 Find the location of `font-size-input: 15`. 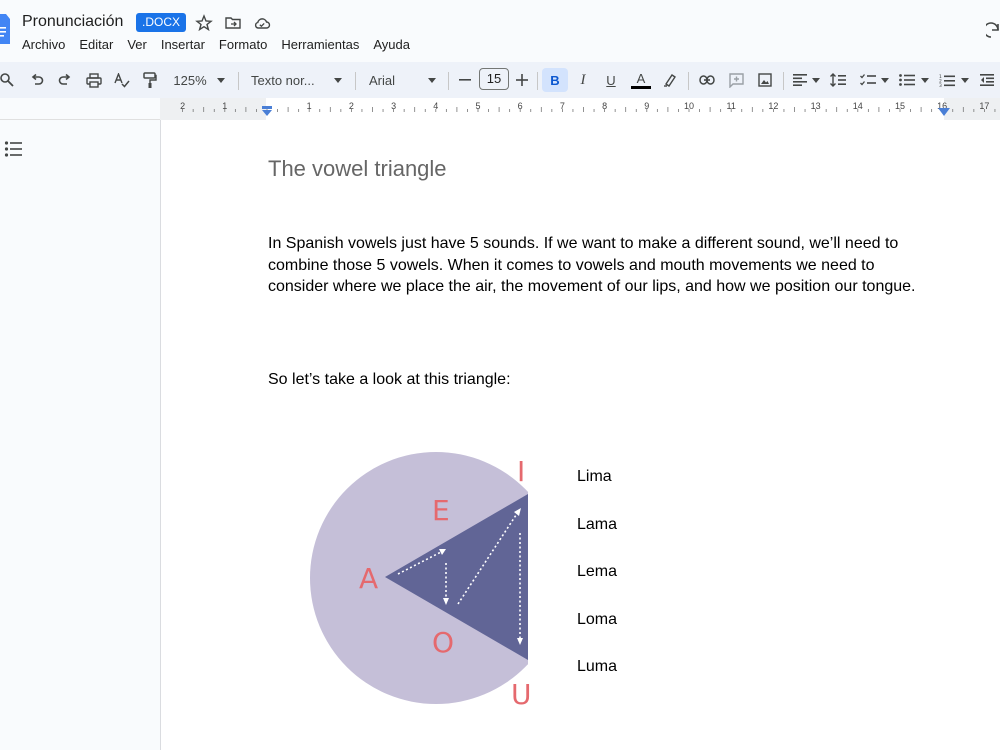

font-size-input: 15 is located at coordinates (494, 79).